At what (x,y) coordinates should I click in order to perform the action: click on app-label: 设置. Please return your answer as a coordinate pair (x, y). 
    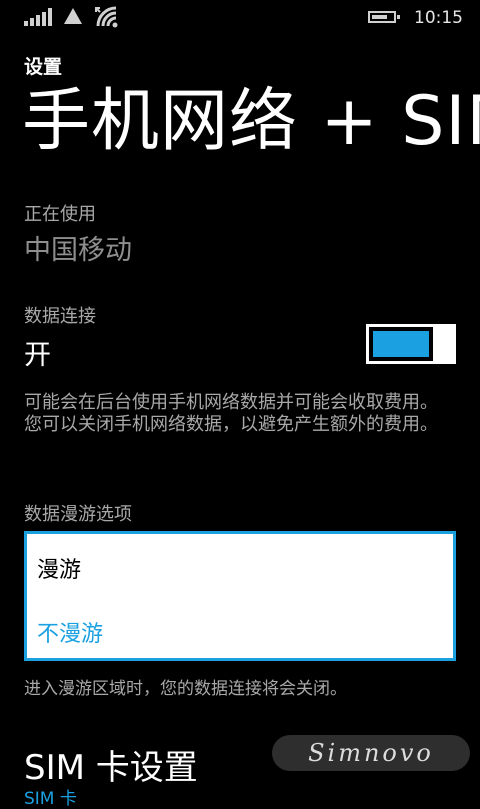
    Looking at the image, I should click on (43, 67).